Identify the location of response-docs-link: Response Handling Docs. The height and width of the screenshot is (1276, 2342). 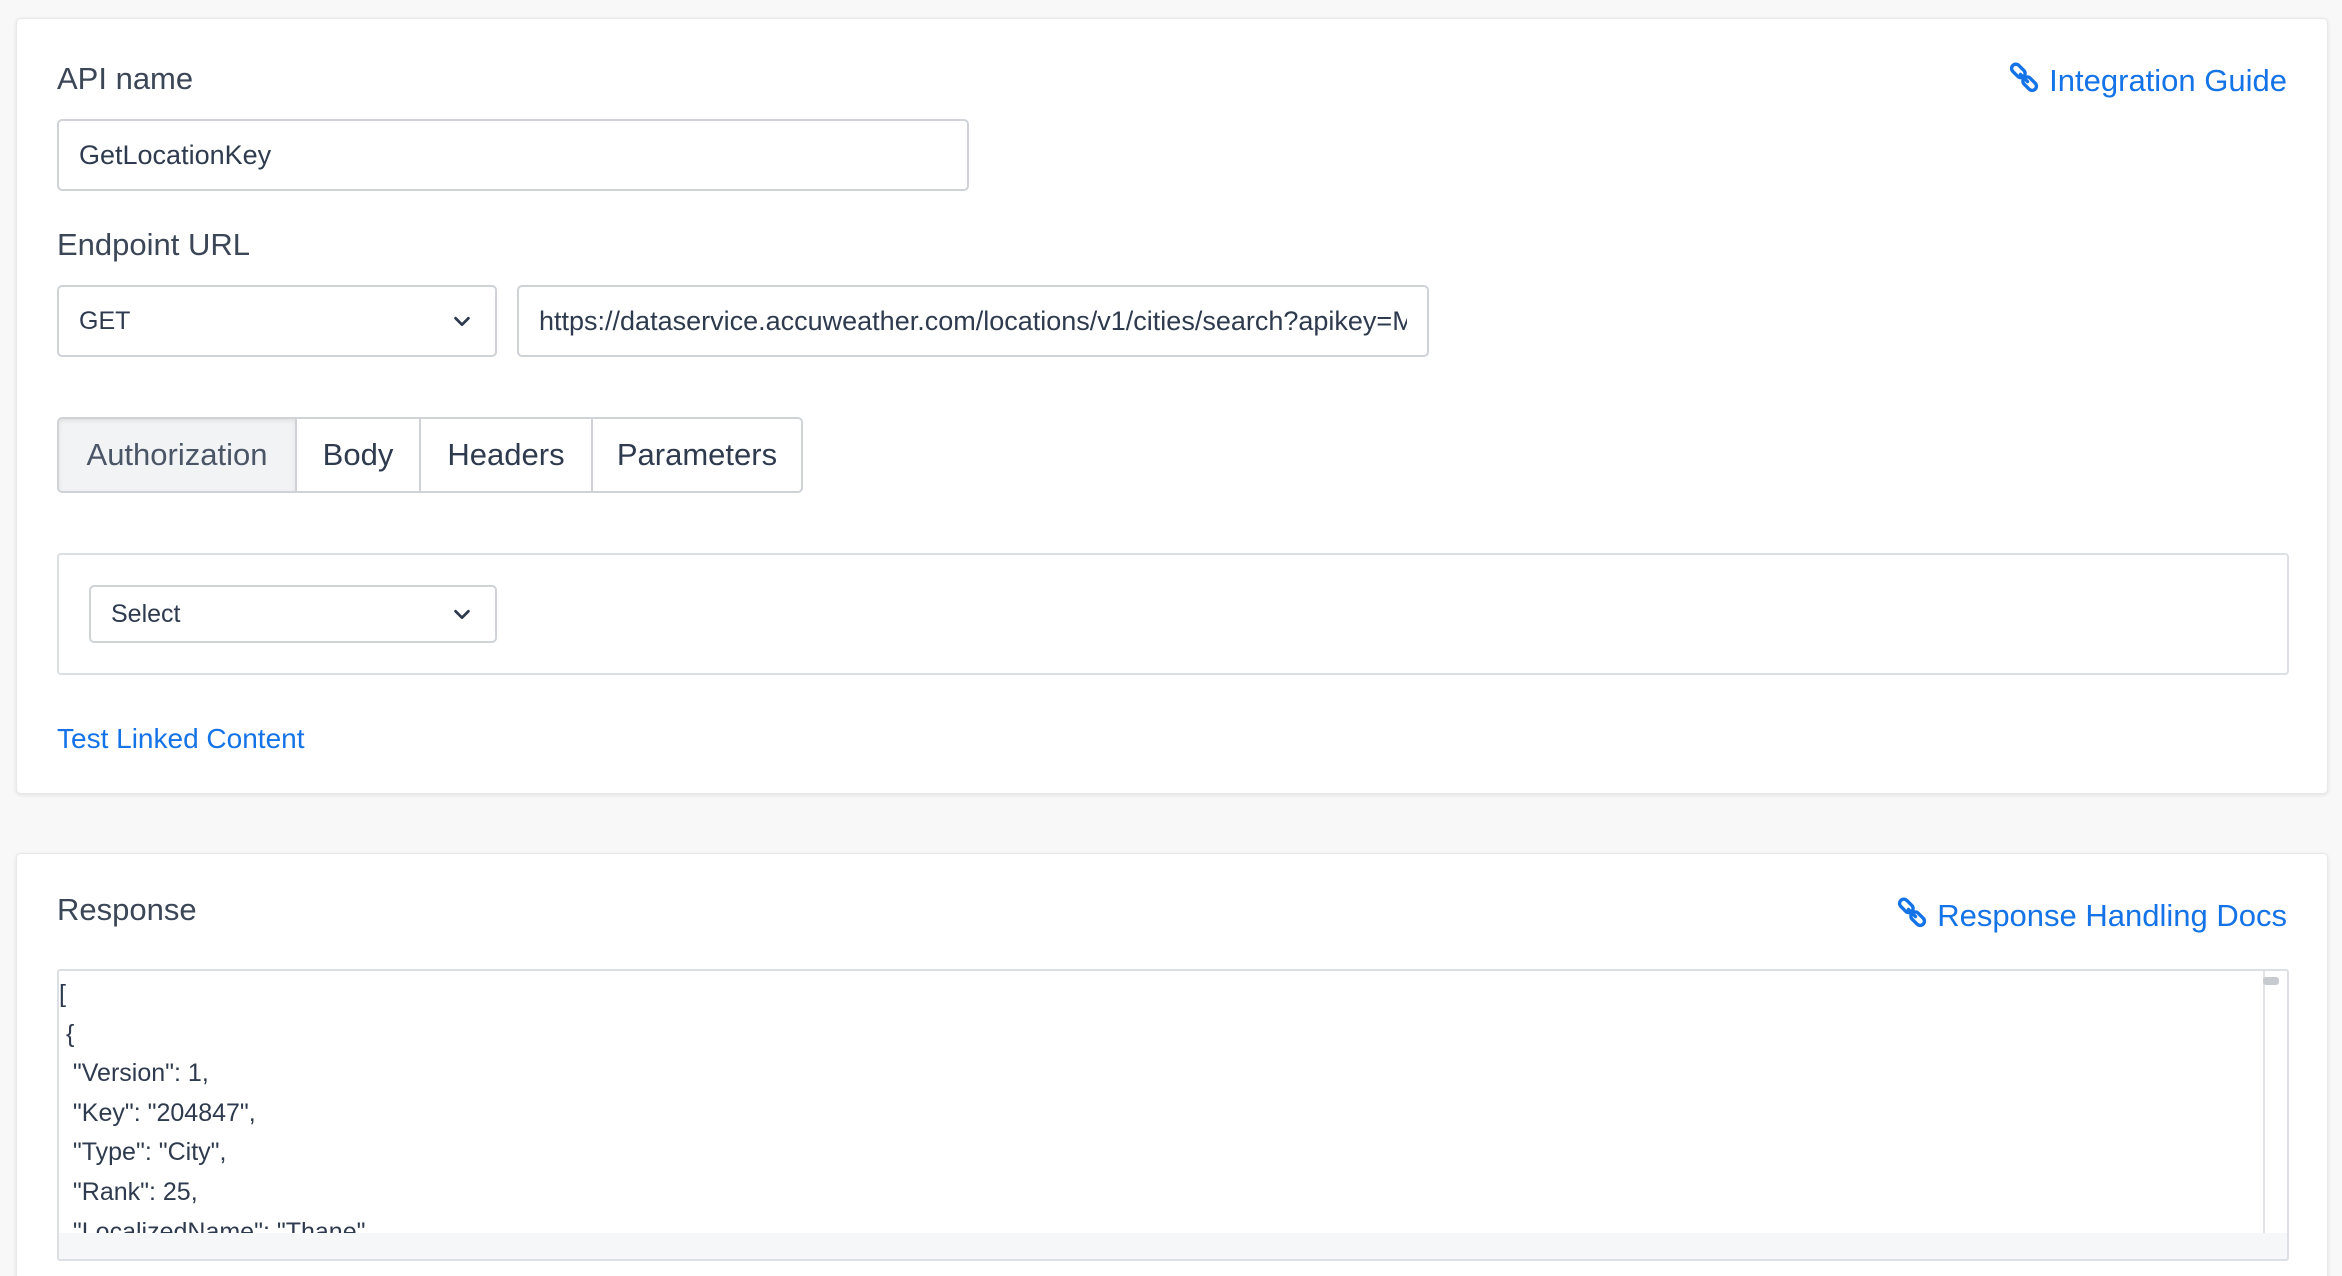
(2091, 915).